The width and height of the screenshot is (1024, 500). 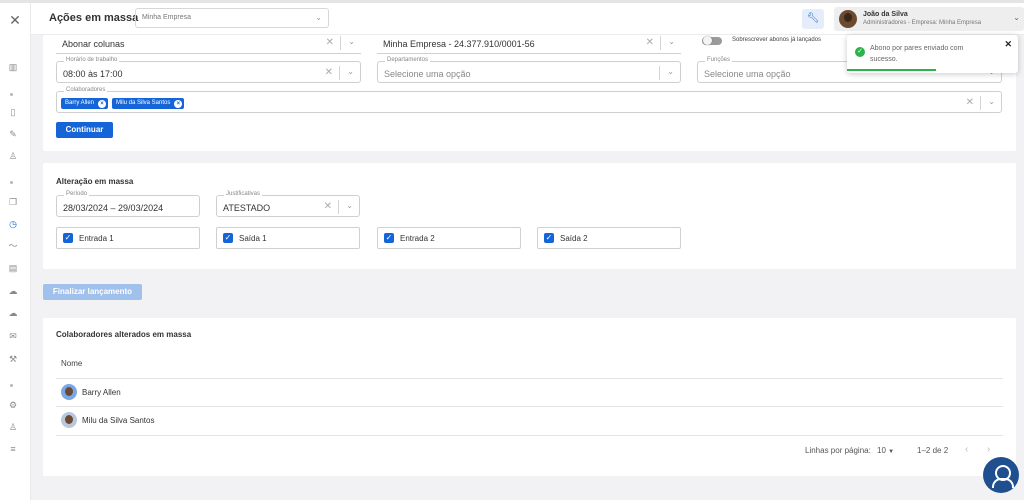 What do you see at coordinates (891, 70) in the screenshot?
I see `toast-progress-bar` at bounding box center [891, 70].